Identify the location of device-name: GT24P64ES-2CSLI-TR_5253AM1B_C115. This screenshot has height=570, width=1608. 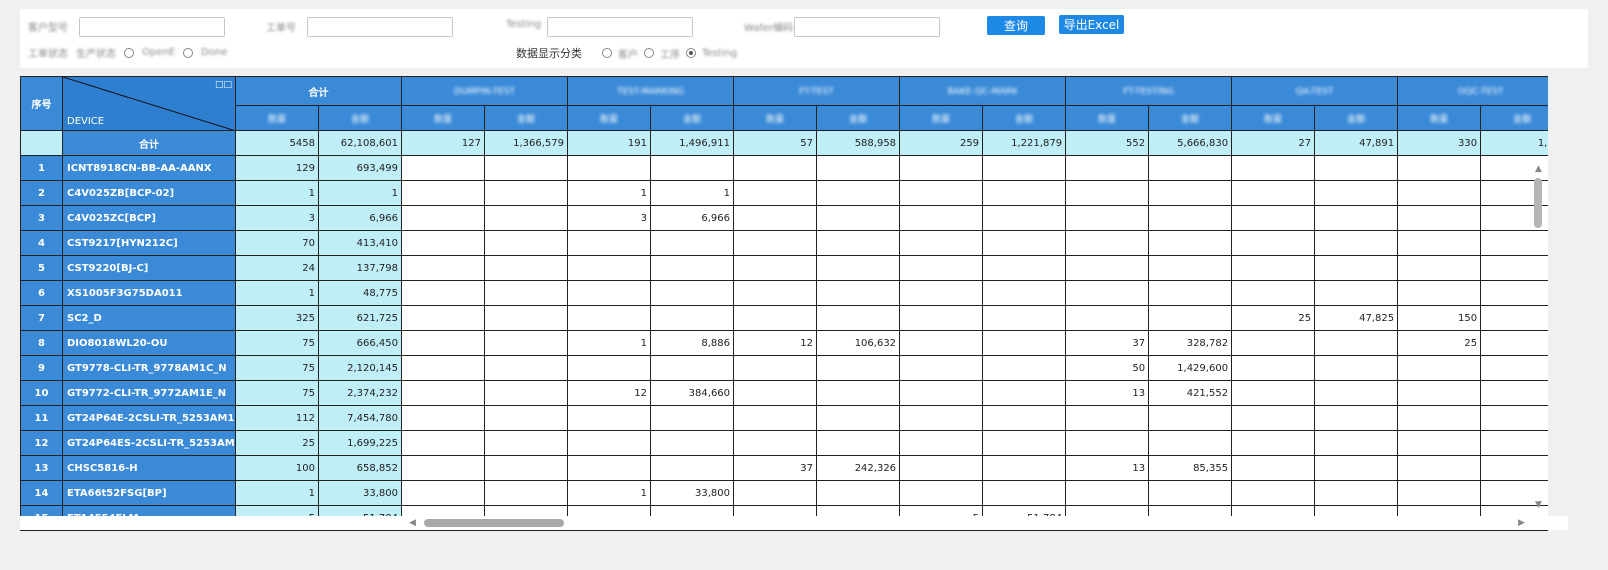
(149, 443).